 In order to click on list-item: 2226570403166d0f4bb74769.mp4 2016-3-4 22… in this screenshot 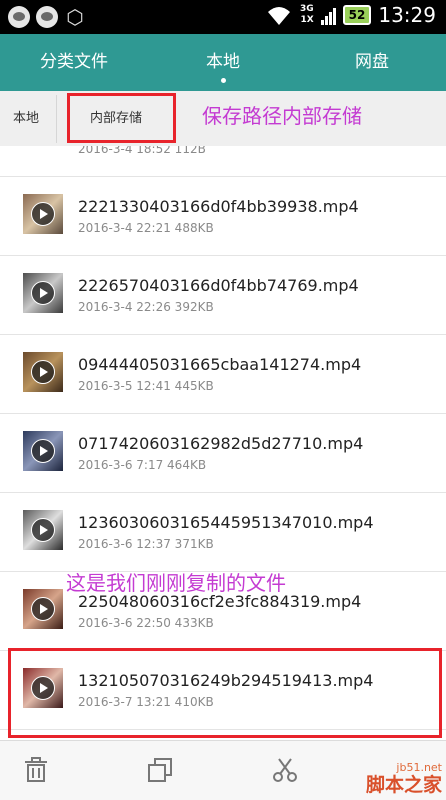, I will do `click(223, 295)`.